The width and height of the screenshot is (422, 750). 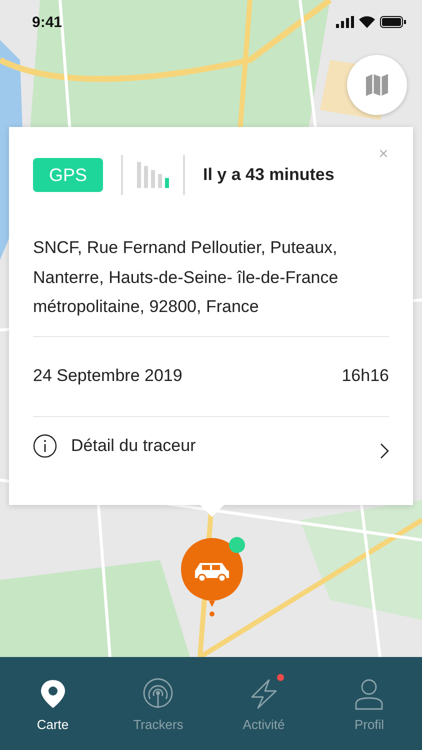 What do you see at coordinates (45, 446) in the screenshot?
I see `info-icon` at bounding box center [45, 446].